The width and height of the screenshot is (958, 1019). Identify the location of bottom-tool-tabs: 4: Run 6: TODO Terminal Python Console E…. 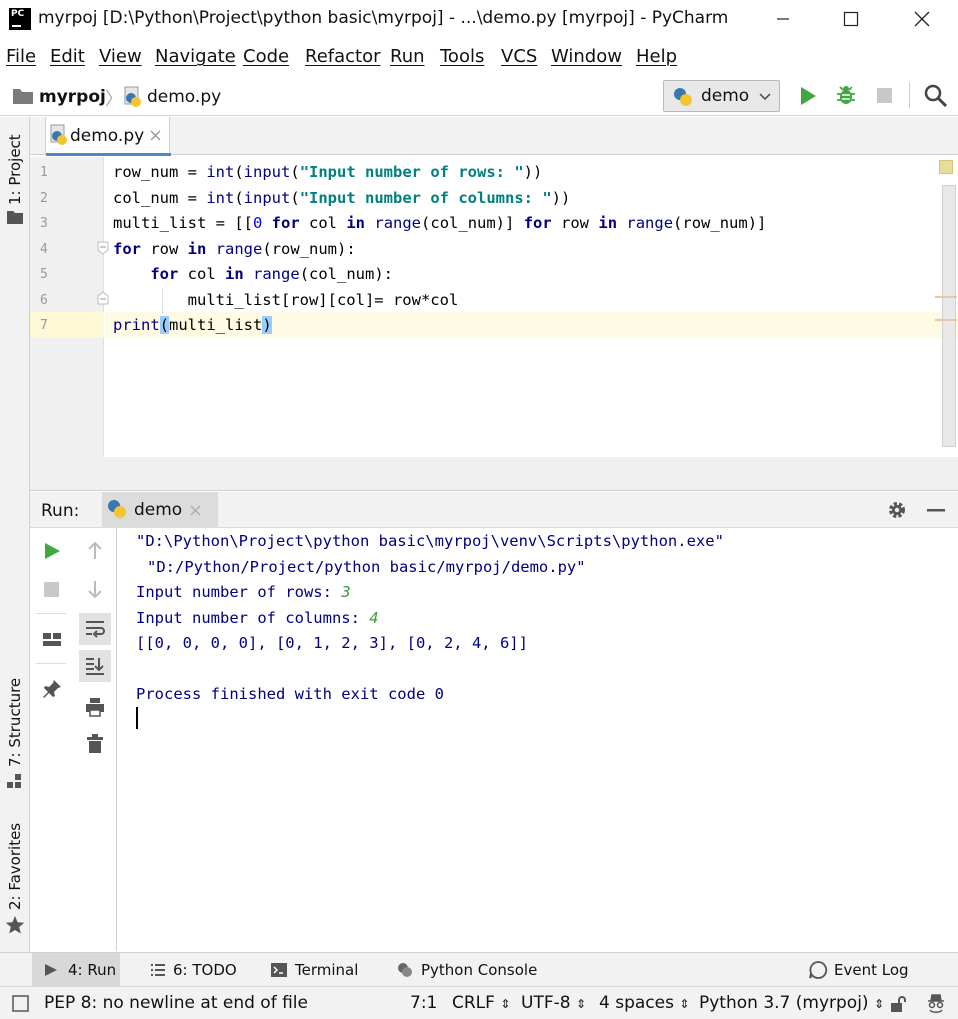
(479, 969).